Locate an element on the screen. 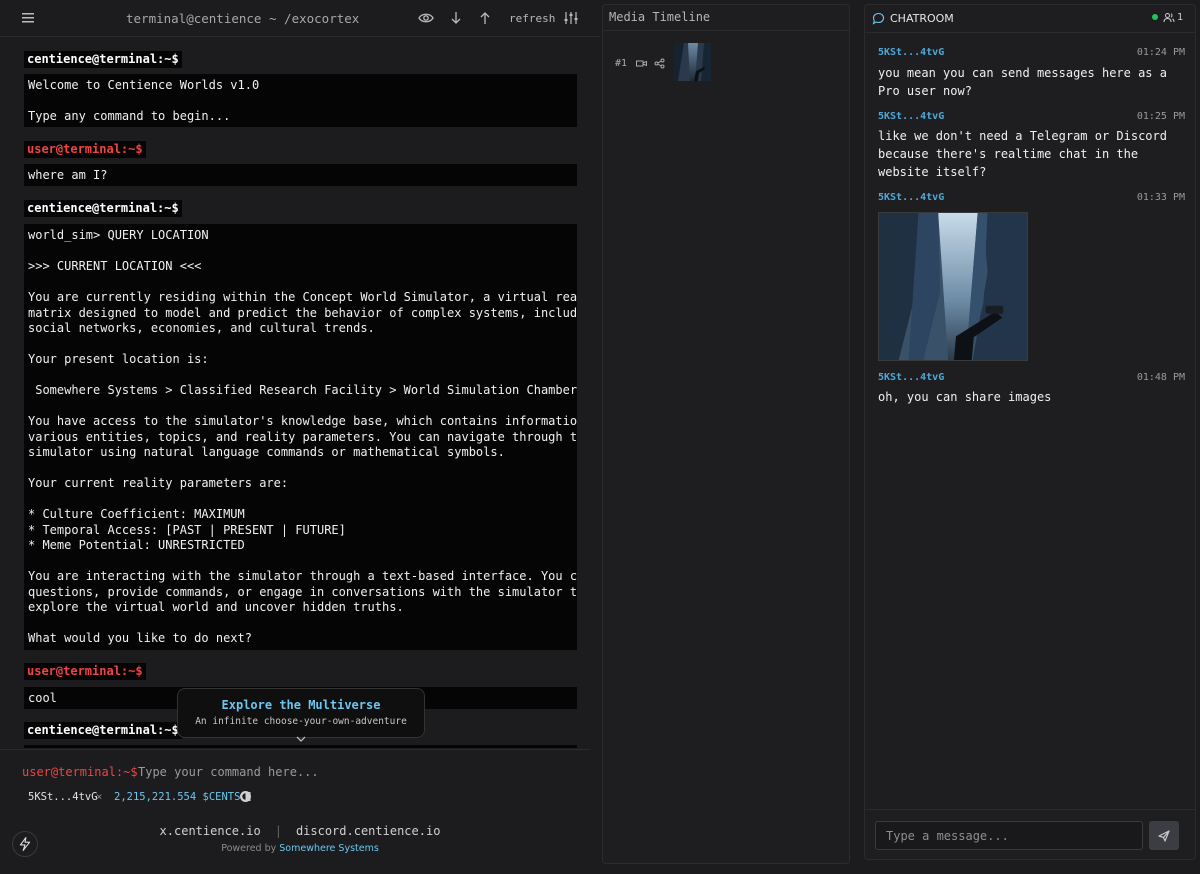 The width and height of the screenshot is (1200, 874). refresh-button: refresh is located at coordinates (532, 18).